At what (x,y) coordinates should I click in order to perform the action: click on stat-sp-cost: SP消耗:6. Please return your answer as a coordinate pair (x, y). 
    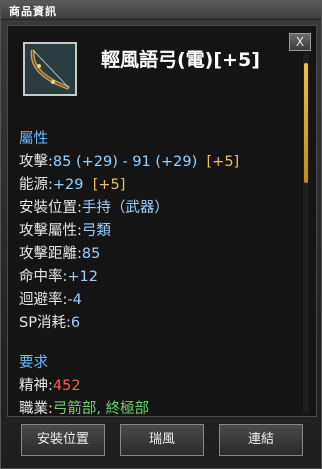
    Looking at the image, I should click on (49, 321).